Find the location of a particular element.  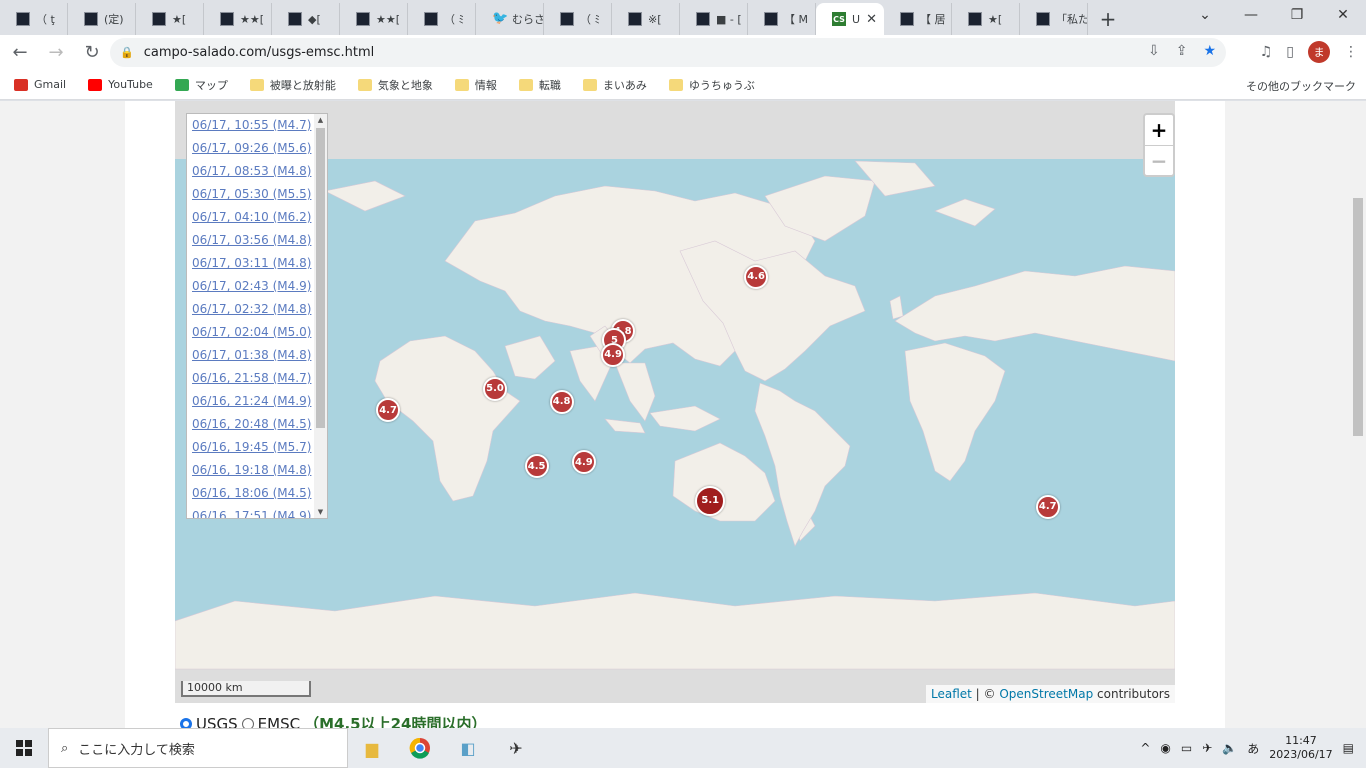

window-controls: ⌄ — ❐ ✕ is located at coordinates (1274, 16).